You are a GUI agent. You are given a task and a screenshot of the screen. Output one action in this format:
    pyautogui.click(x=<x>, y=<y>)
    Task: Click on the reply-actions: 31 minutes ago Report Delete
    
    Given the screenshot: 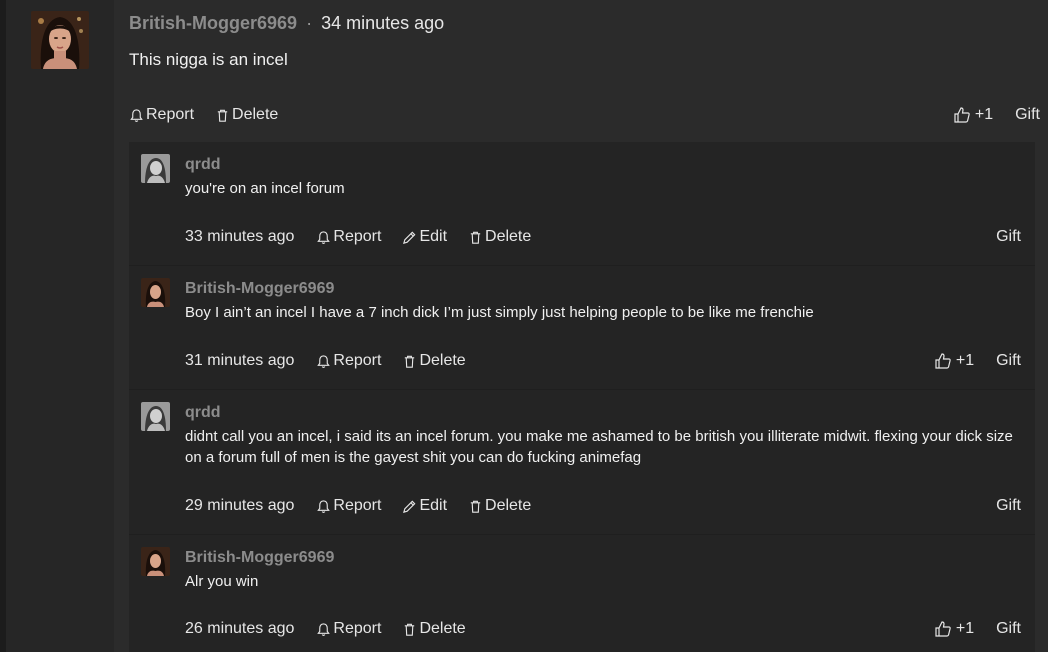 What is the action you would take?
    pyautogui.click(x=336, y=361)
    